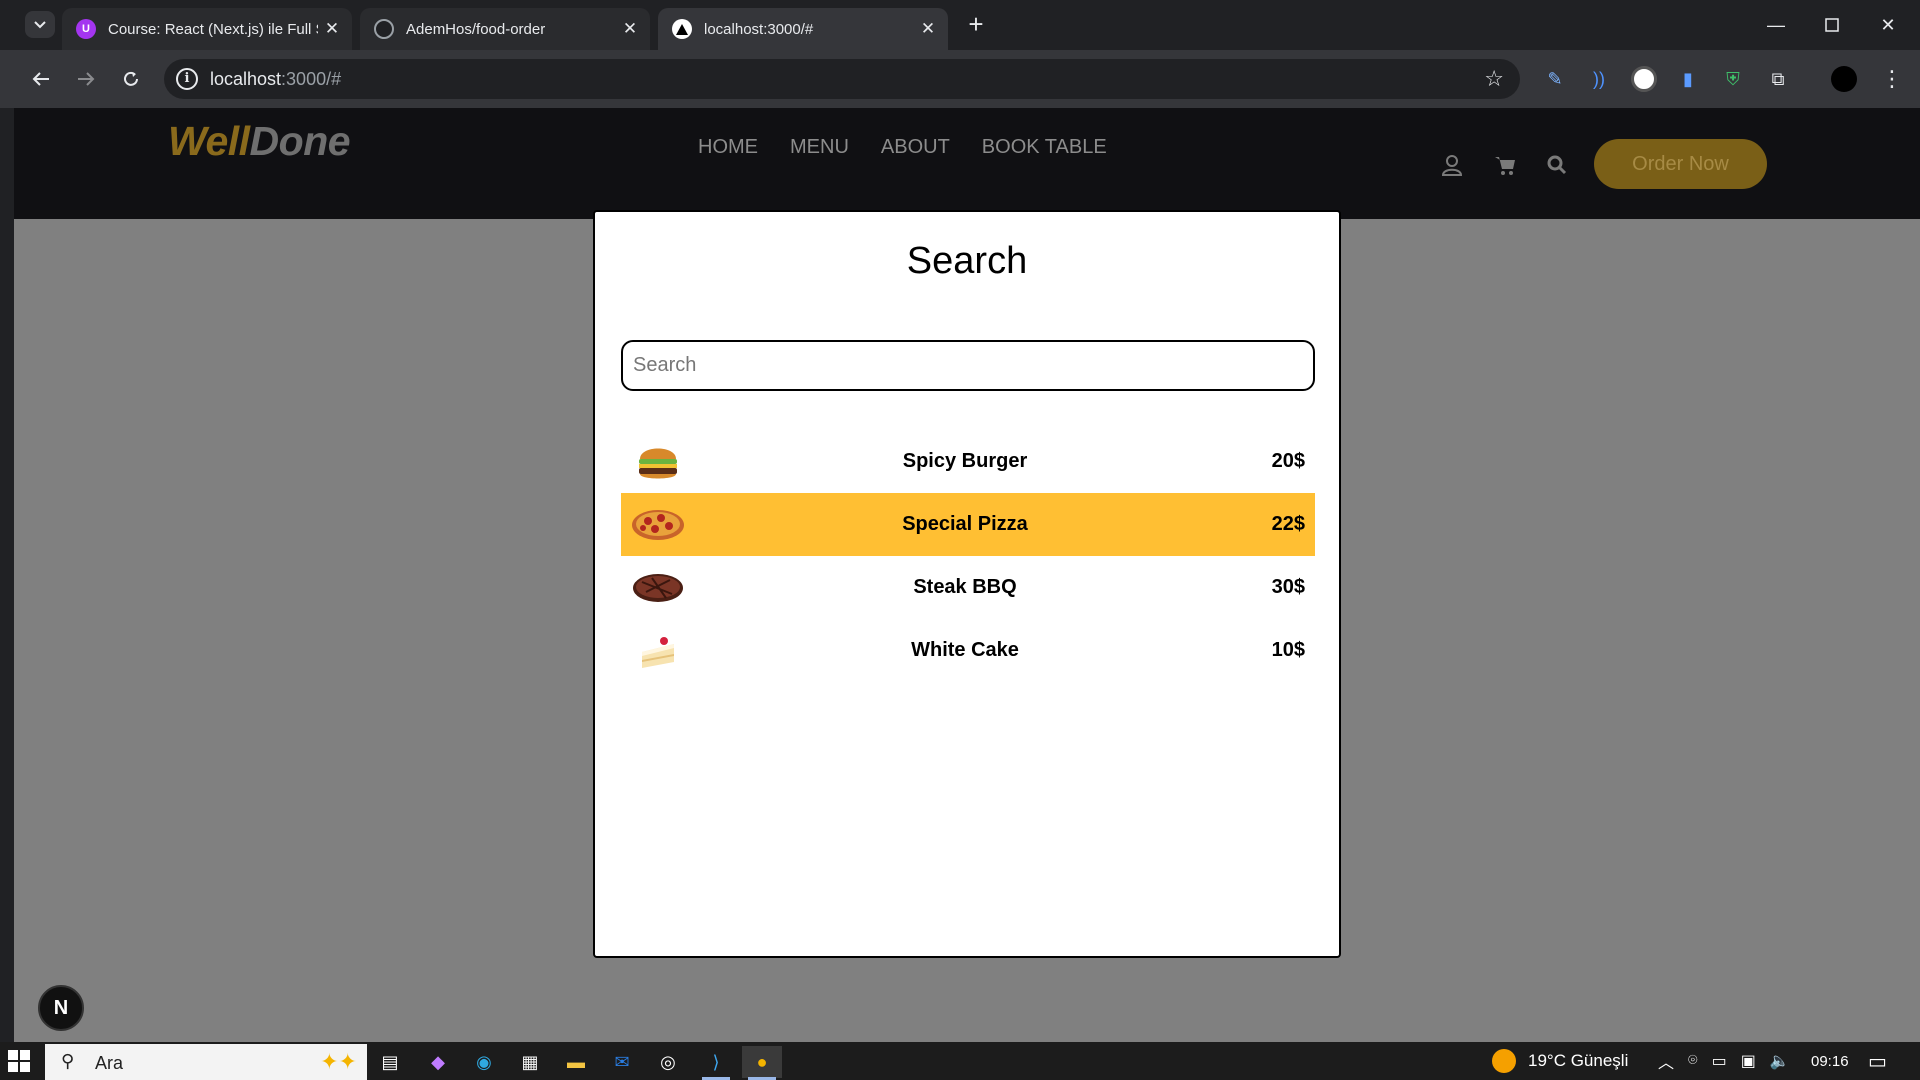  Describe the element at coordinates (819, 147) in the screenshot. I see `nav-menu: MENU` at that location.